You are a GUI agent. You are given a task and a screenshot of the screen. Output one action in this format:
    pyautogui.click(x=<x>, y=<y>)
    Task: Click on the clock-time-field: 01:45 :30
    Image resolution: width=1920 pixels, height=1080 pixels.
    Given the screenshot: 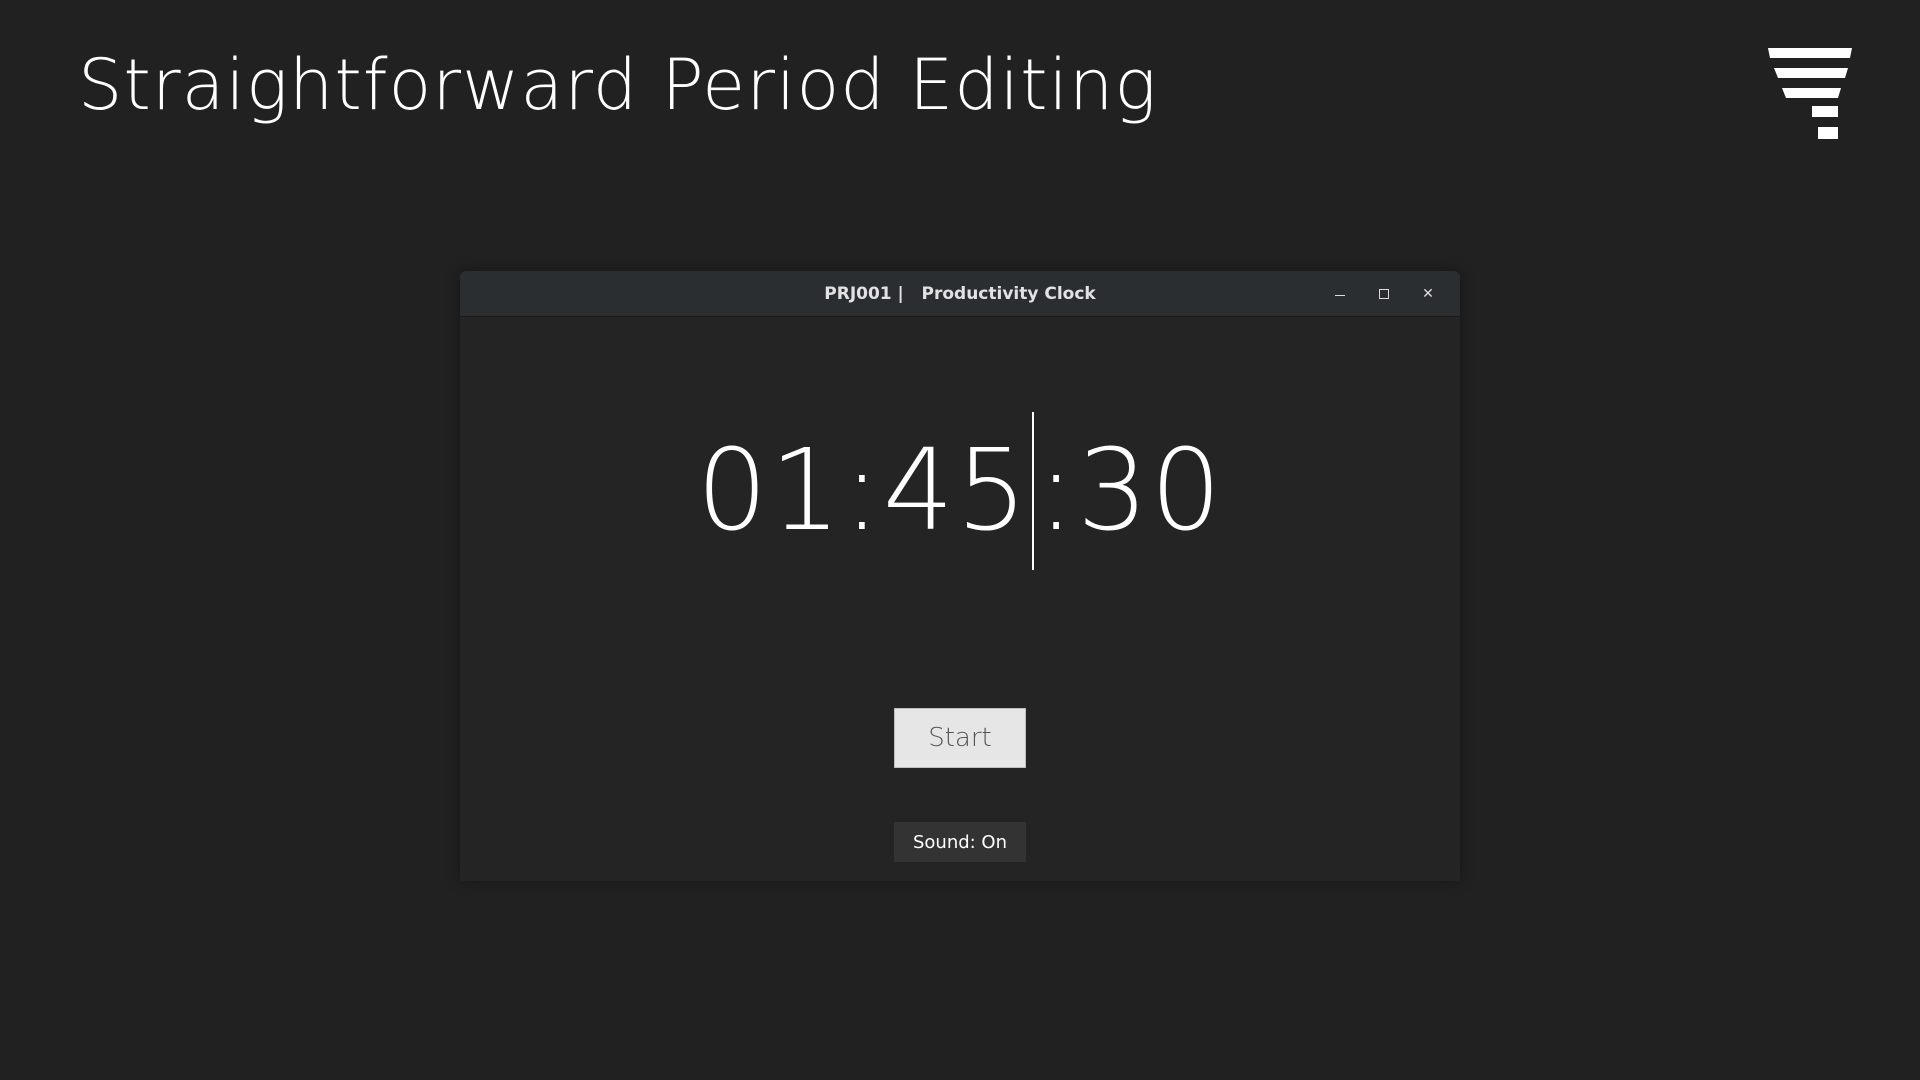 What is the action you would take?
    pyautogui.click(x=959, y=491)
    